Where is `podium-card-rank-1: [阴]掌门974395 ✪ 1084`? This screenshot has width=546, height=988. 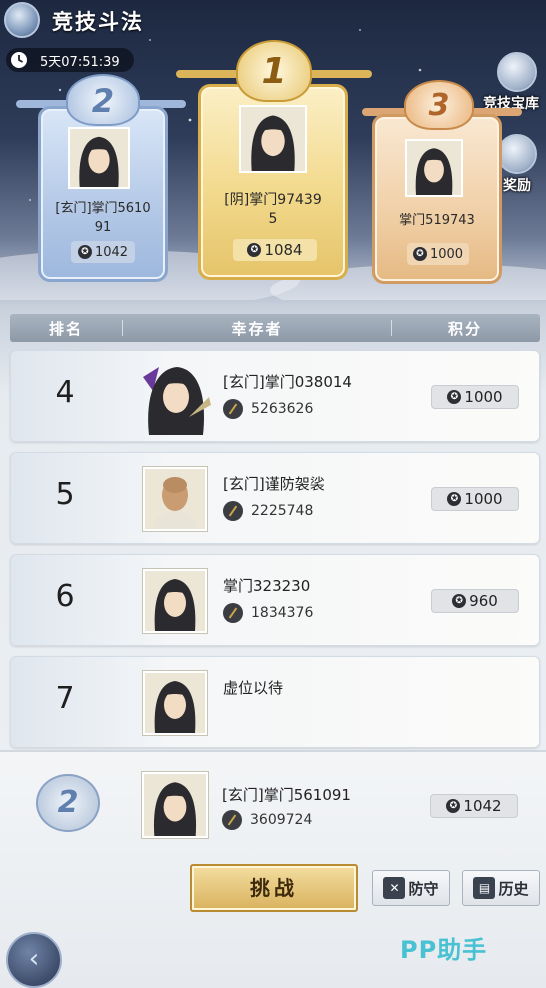 podium-card-rank-1: [阴]掌门974395 ✪ 1084 is located at coordinates (273, 182).